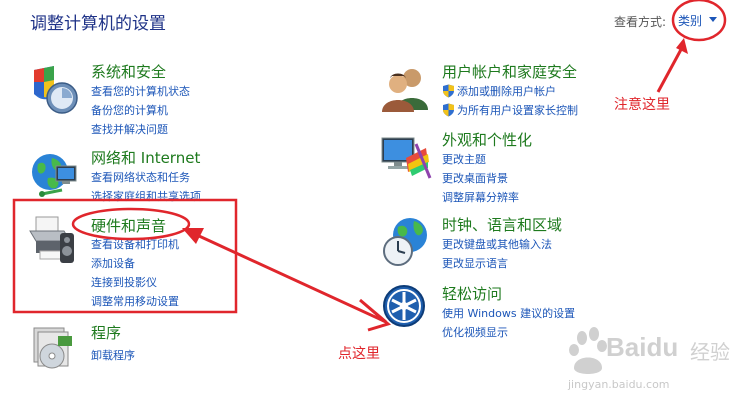 This screenshot has height=408, width=741. I want to click on note-here-annotation: 注意这里, so click(642, 105).